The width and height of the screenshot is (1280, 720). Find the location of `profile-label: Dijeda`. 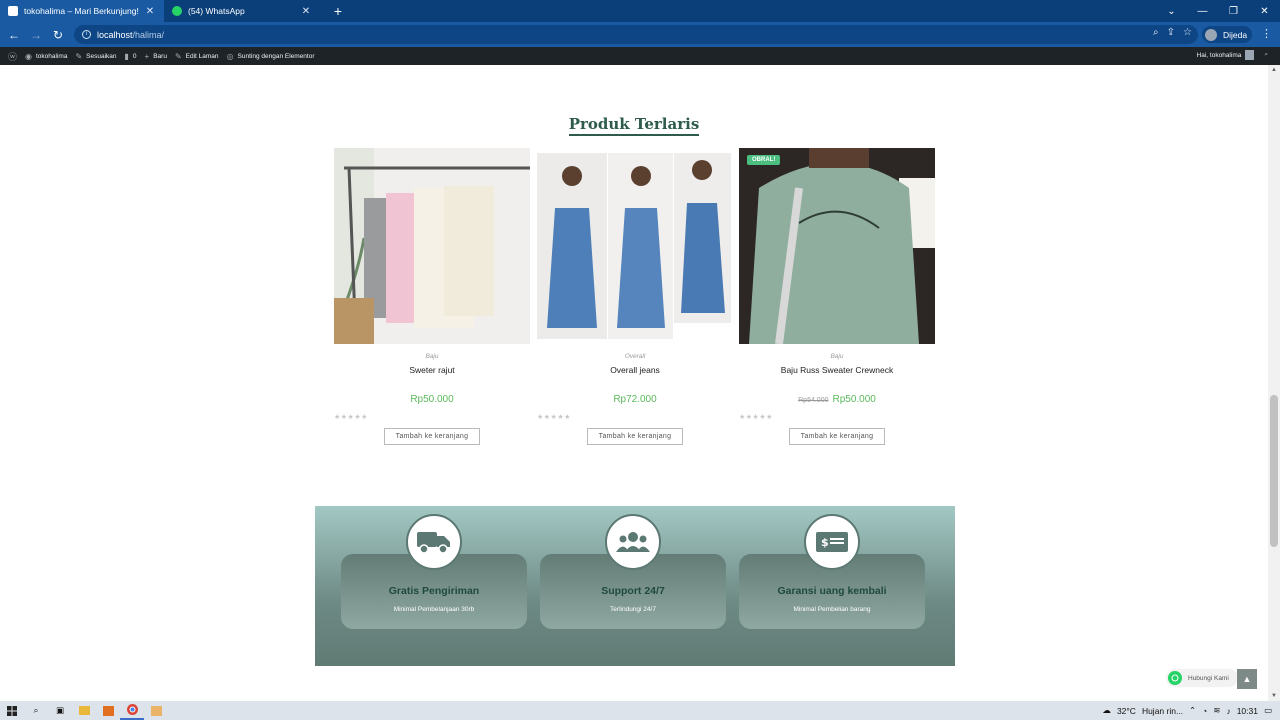

profile-label: Dijeda is located at coordinates (1235, 34).